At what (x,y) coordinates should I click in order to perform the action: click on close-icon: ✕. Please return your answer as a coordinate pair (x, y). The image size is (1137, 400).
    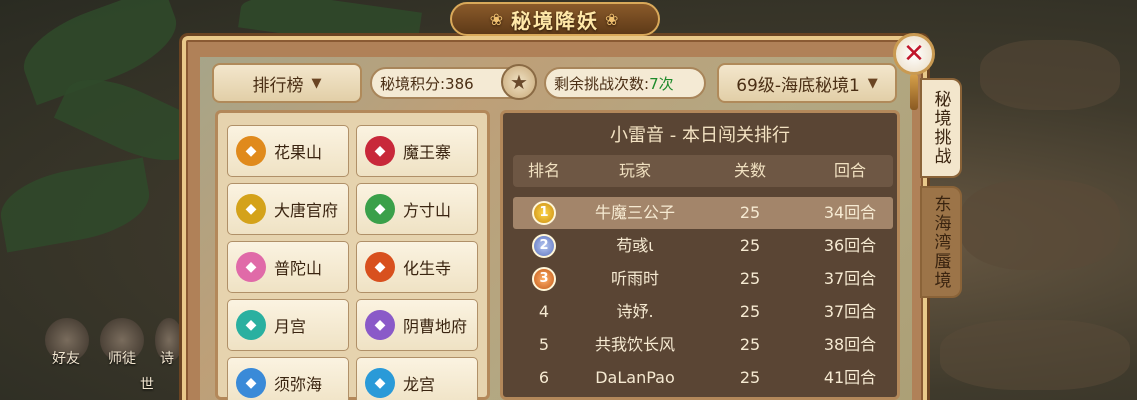
    Looking at the image, I should click on (914, 54).